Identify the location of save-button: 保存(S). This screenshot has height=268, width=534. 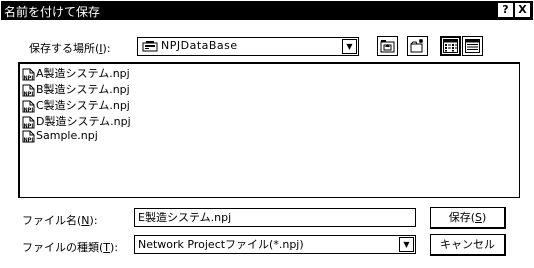
(468, 218).